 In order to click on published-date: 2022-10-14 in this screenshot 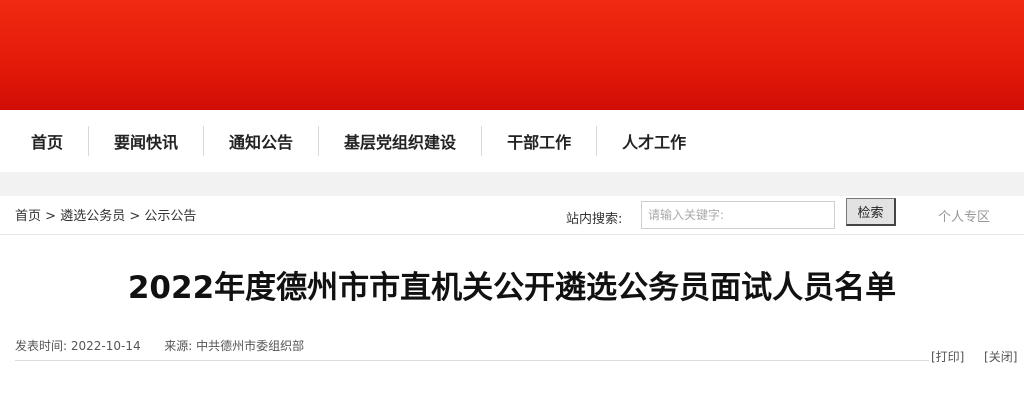, I will do `click(105, 346)`.